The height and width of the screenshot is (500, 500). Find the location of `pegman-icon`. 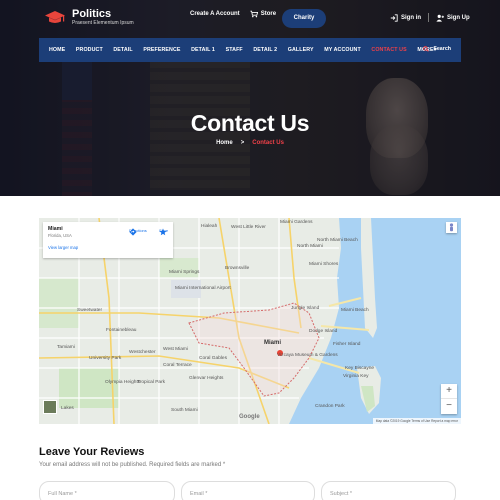

pegman-icon is located at coordinates (451, 227).